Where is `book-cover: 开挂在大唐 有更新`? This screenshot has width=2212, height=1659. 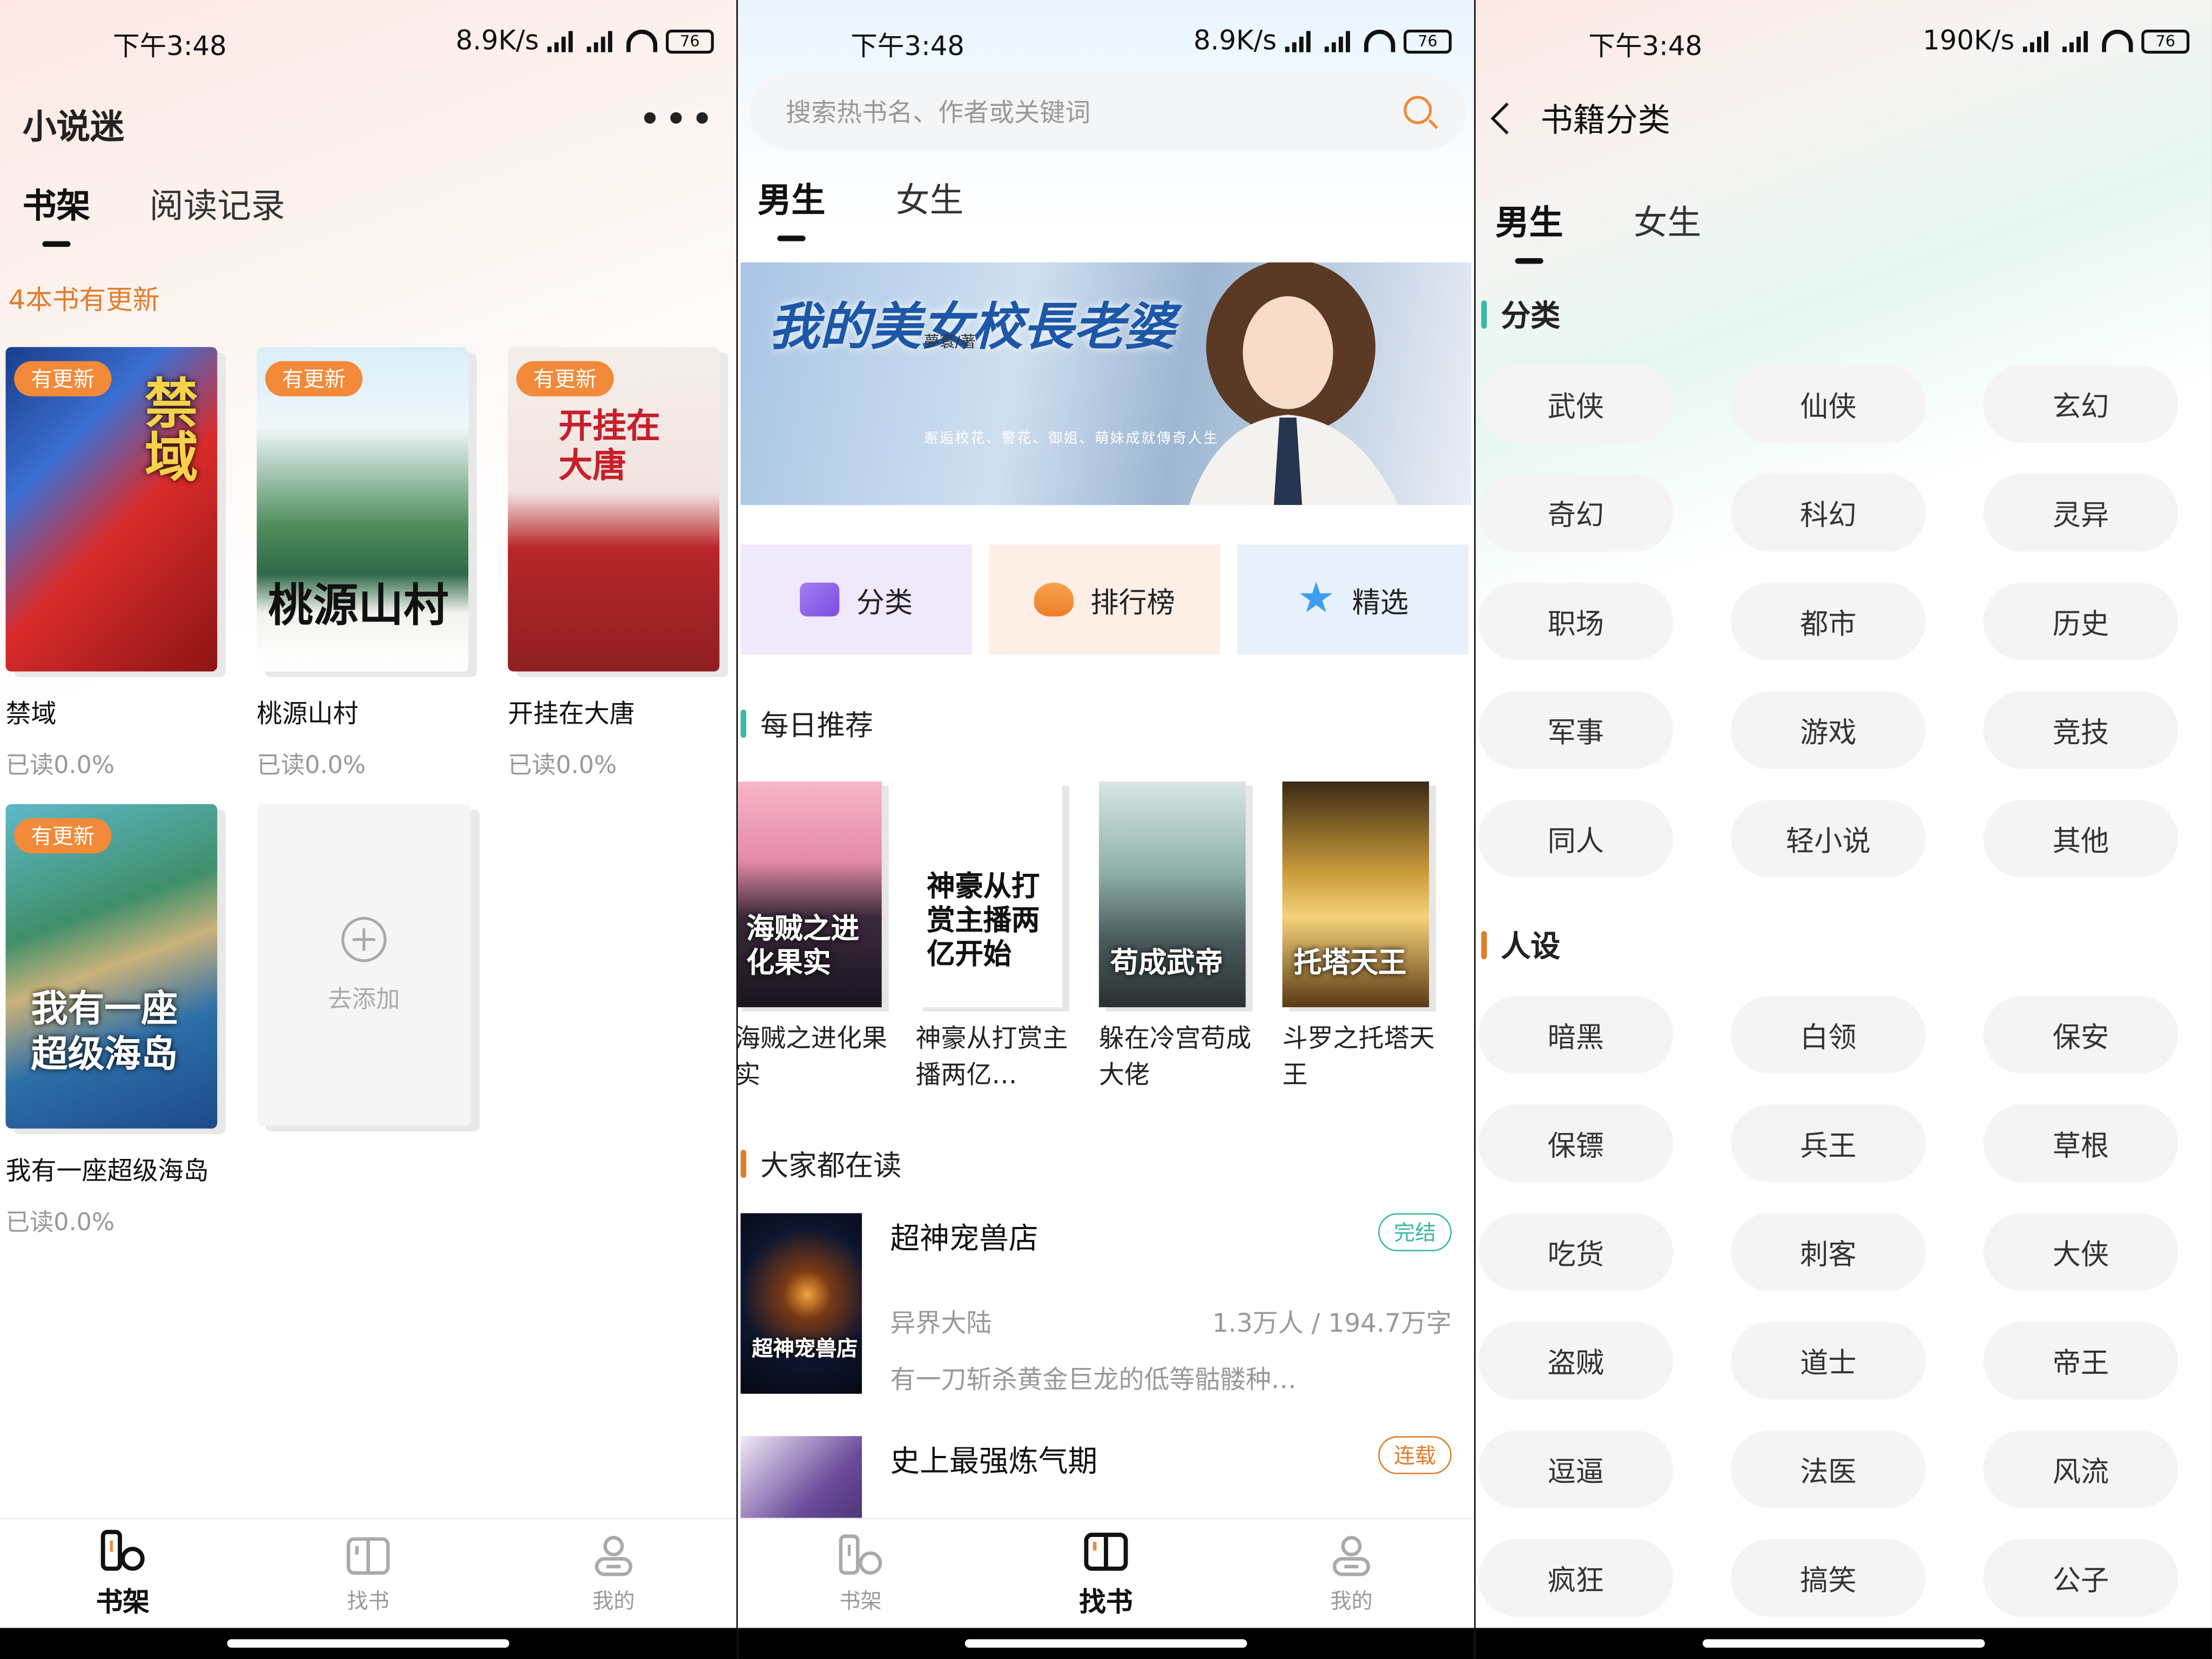 book-cover: 开挂在大唐 有更新 is located at coordinates (614, 509).